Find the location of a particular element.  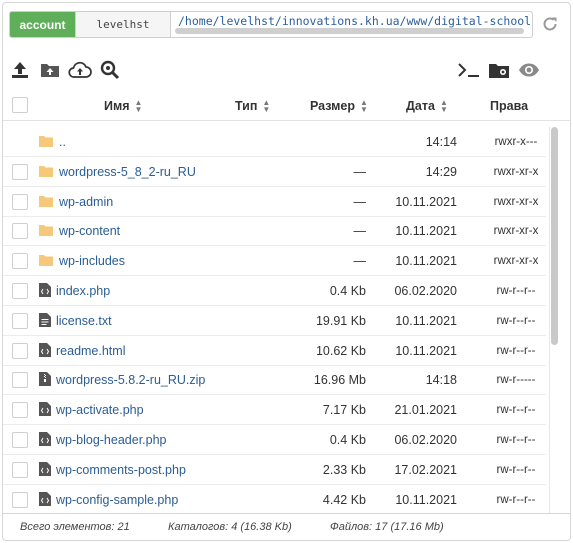

table-row: wp-includes — 10.11.2021 rwxr-xr-x is located at coordinates (274, 261).